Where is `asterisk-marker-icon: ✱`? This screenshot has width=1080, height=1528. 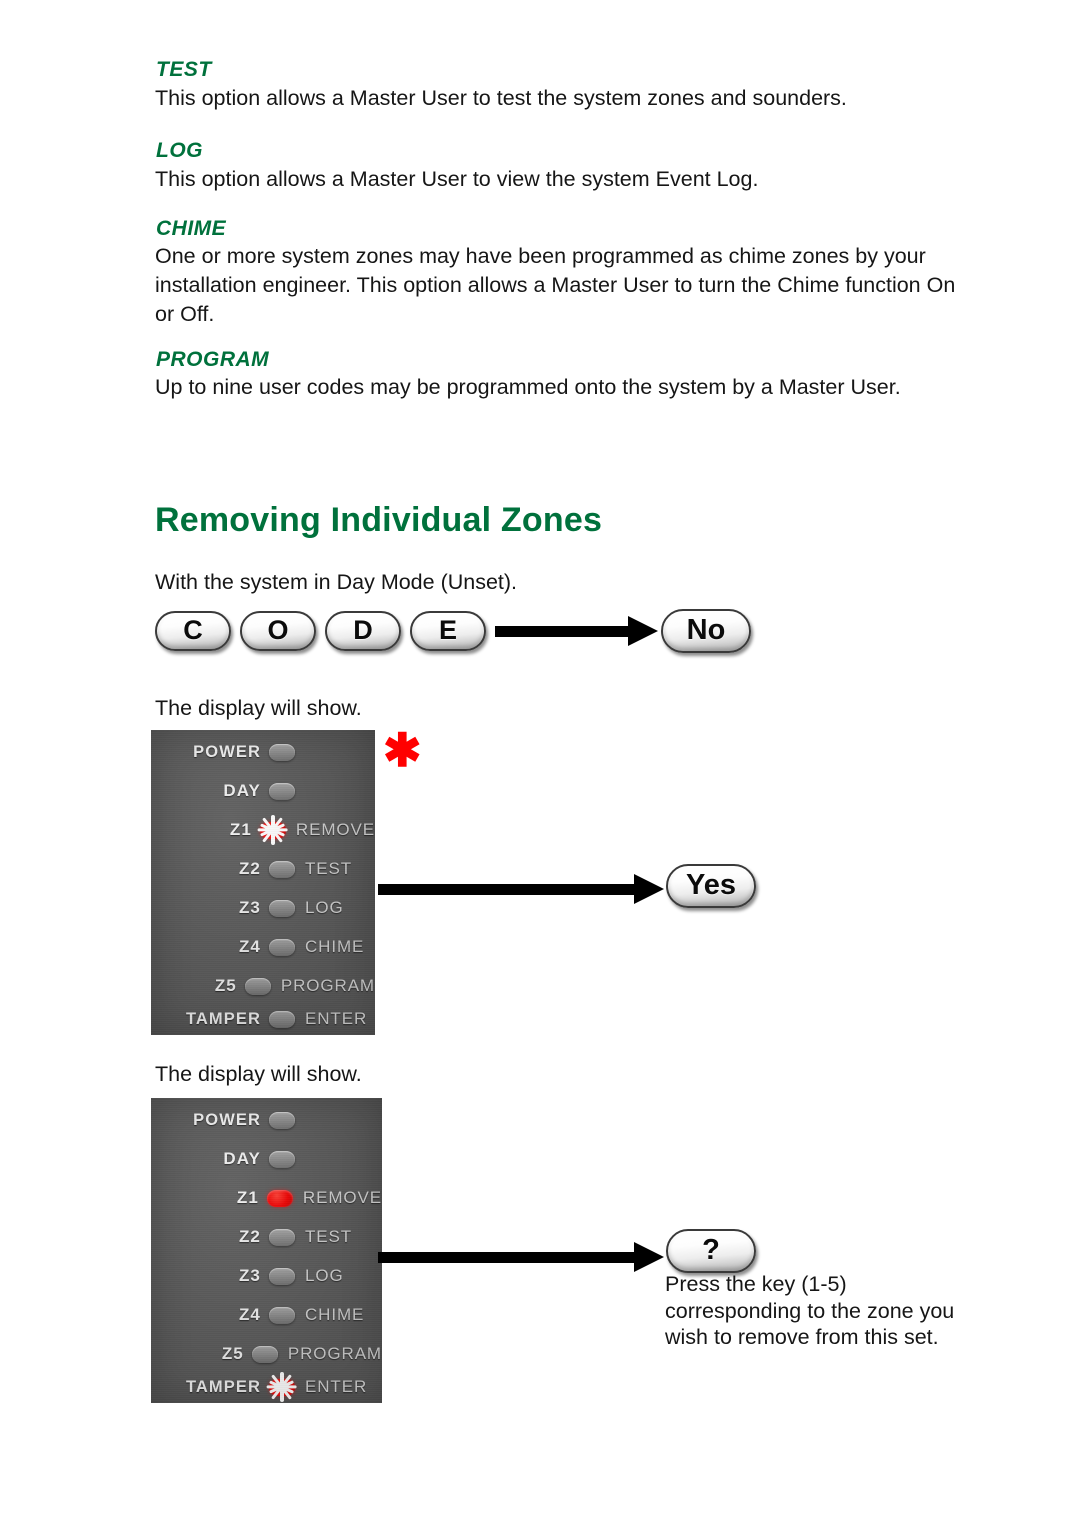
asterisk-marker-icon: ✱ is located at coordinates (402, 750).